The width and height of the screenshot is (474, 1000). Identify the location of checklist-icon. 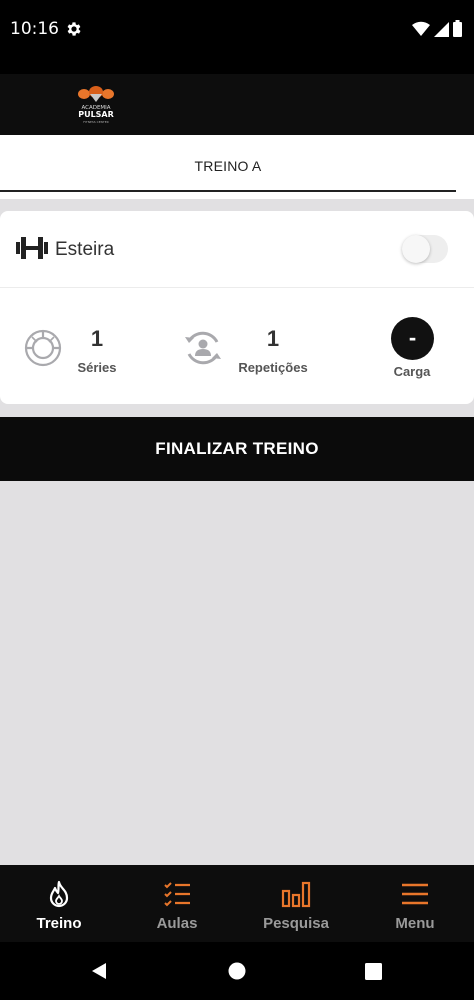
(177, 894).